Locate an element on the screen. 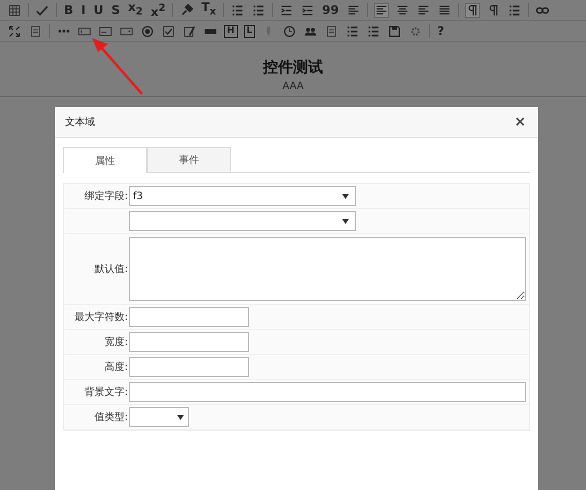  fullscreen-icon is located at coordinates (14, 31).